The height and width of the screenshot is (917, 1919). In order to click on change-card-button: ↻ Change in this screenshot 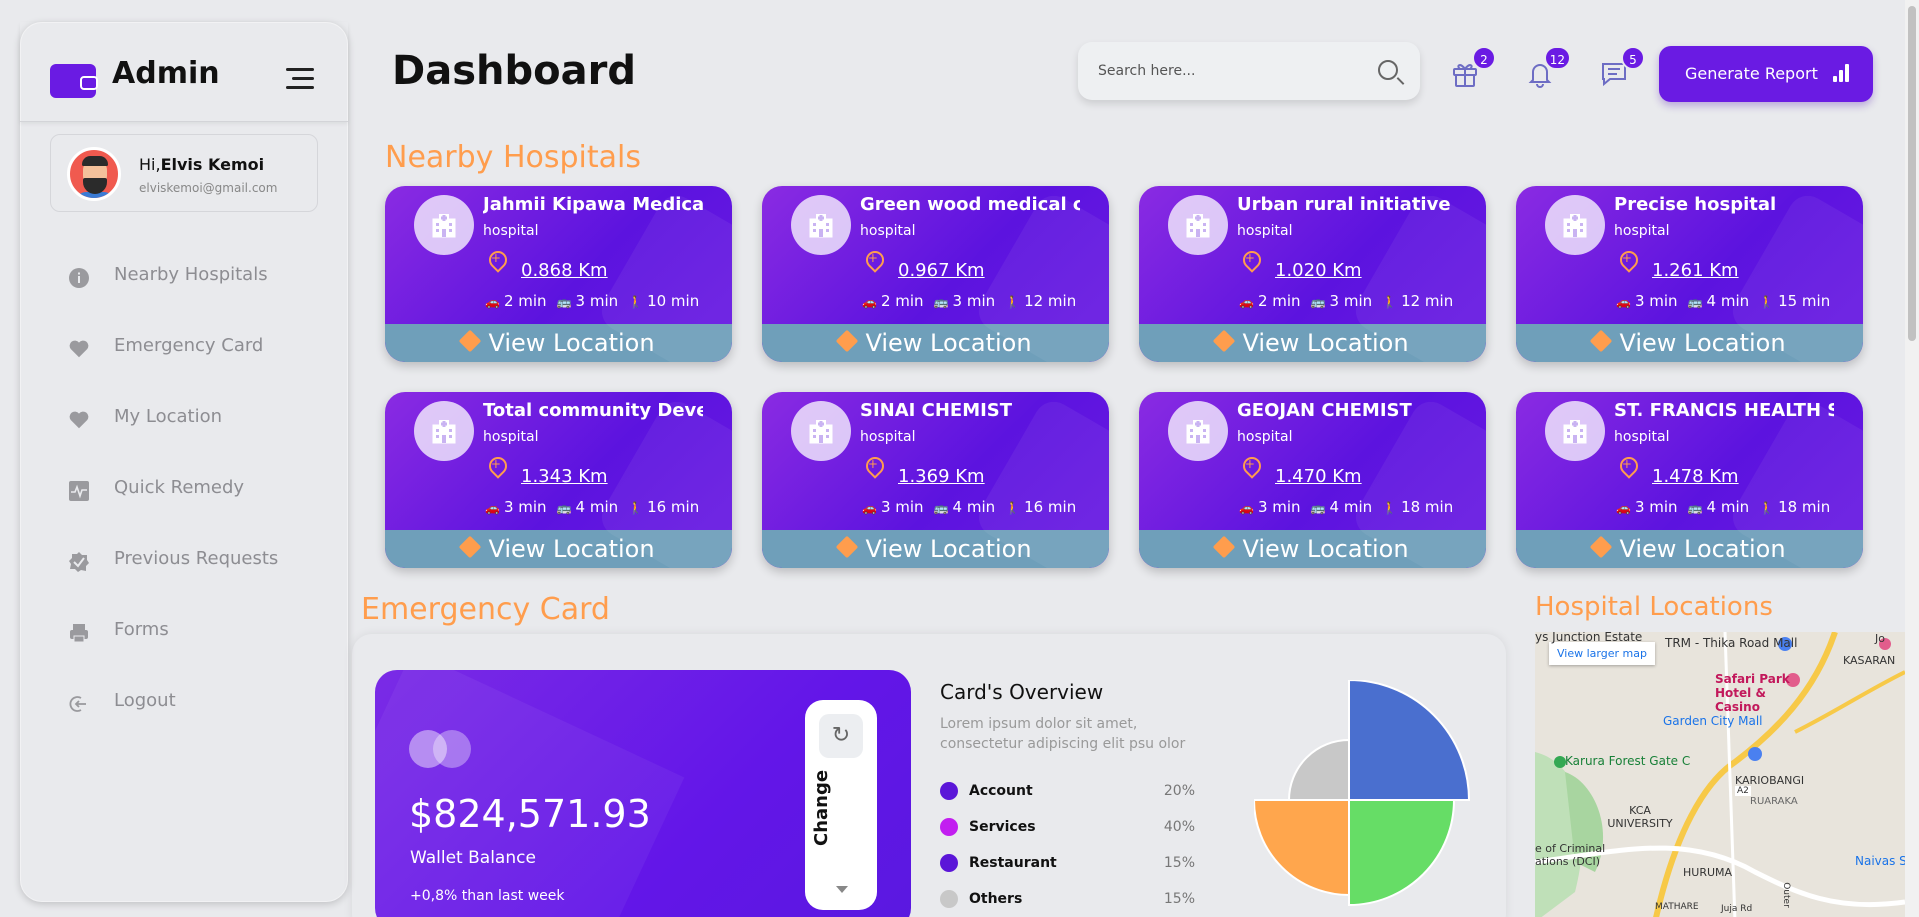, I will do `click(841, 805)`.